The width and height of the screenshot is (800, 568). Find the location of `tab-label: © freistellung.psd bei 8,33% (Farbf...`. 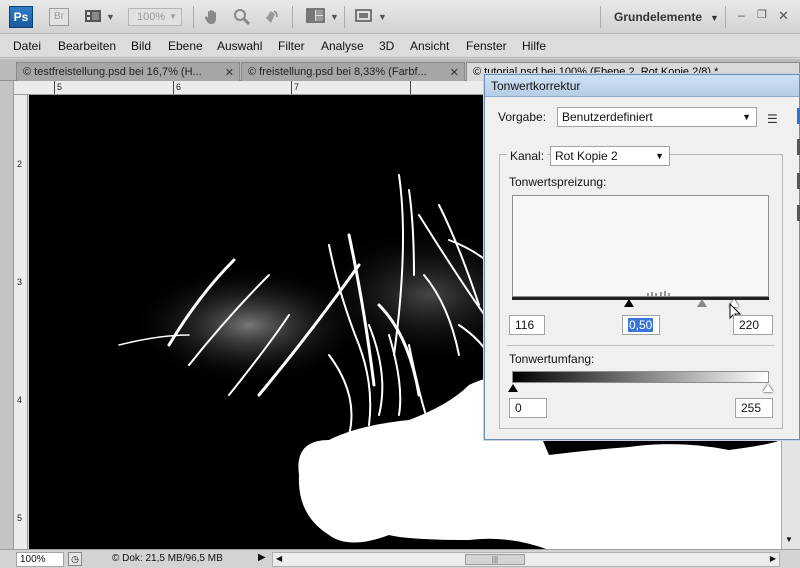

tab-label: © freistellung.psd bei 8,33% (Farbf... is located at coordinates (337, 72).